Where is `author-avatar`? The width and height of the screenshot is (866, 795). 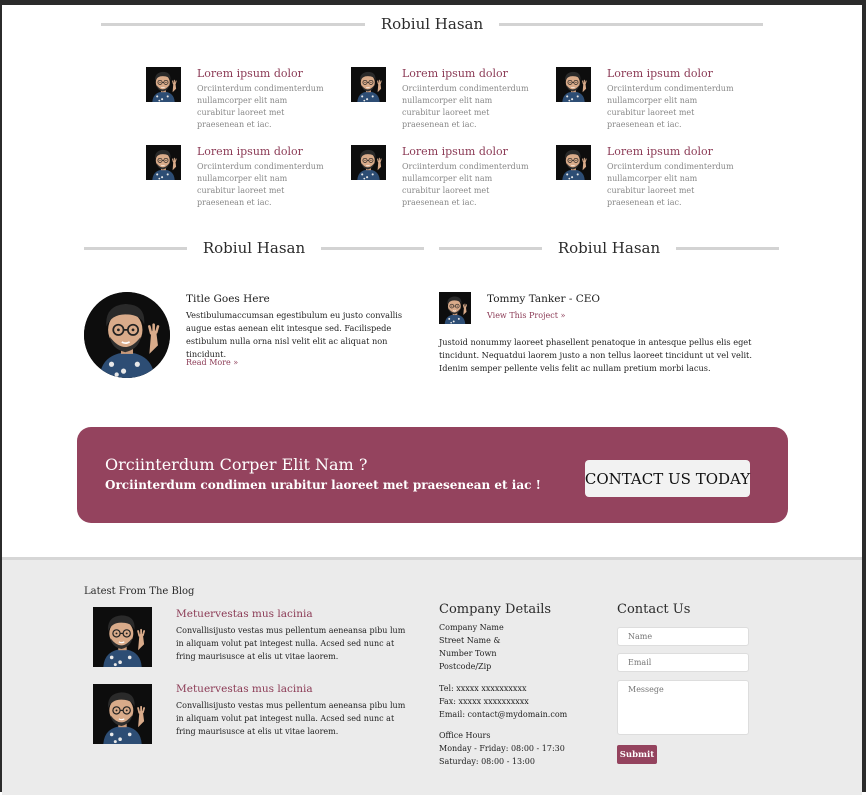
author-avatar is located at coordinates (127, 335).